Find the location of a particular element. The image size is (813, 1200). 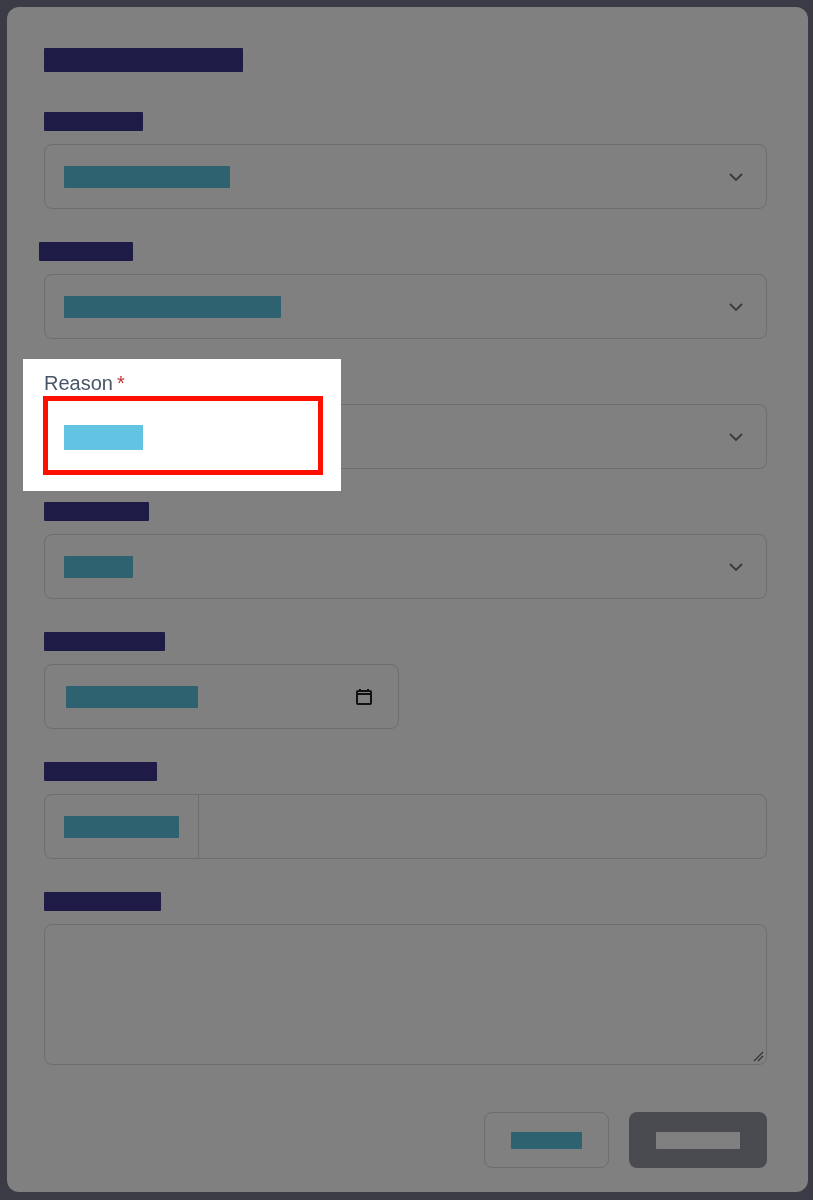

redaction-bar is located at coordinates (98, 566).